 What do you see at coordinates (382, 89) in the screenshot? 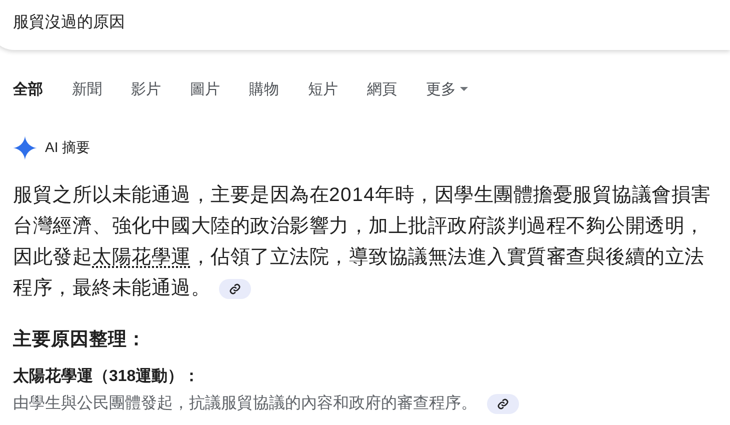
I see `tab: 網頁` at bounding box center [382, 89].